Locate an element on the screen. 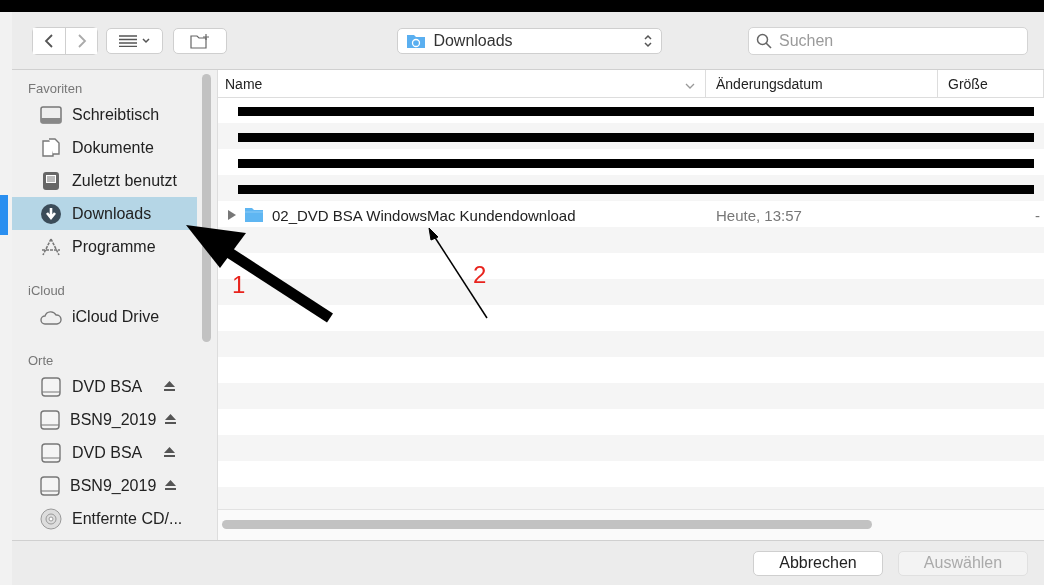  background-window-selection is located at coordinates (4, 215).